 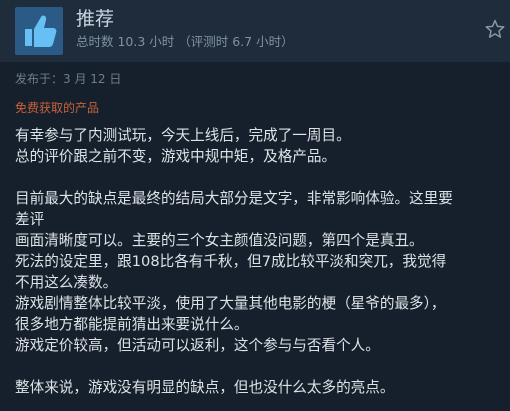 What do you see at coordinates (68, 79) in the screenshot?
I see `posted-date: 发布于：3 月 12 日` at bounding box center [68, 79].